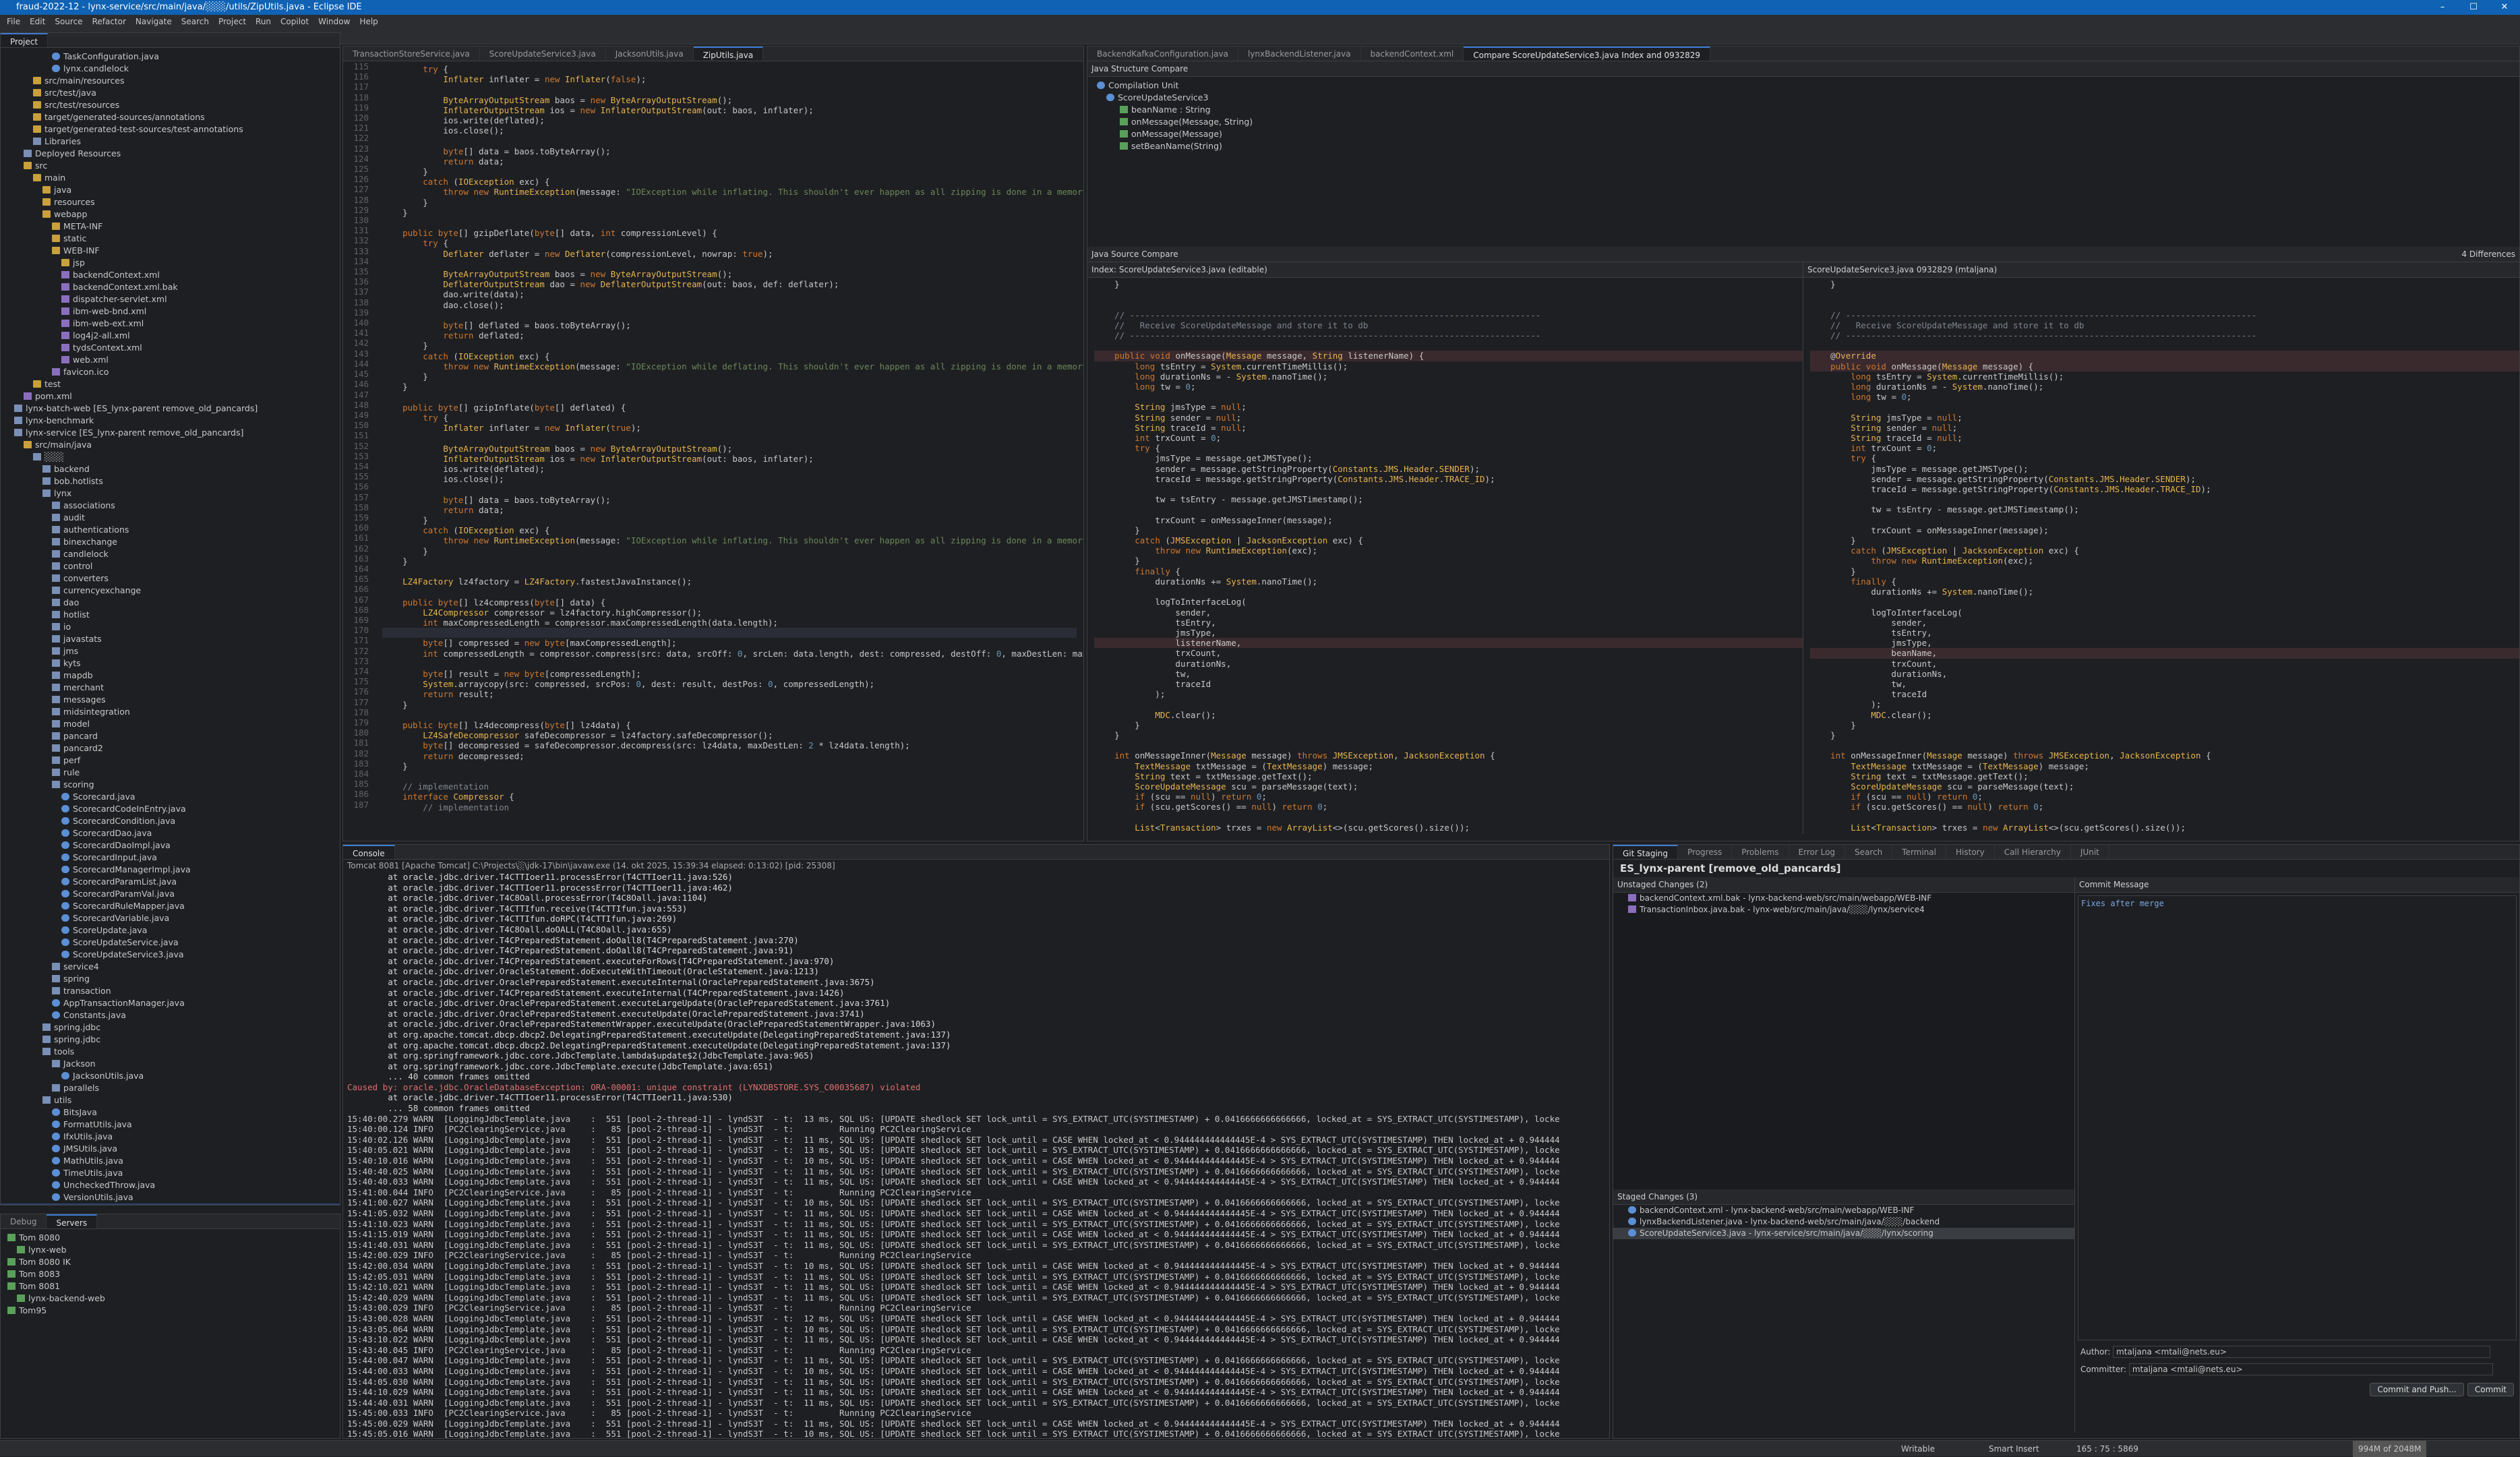  Describe the element at coordinates (728, 54) in the screenshot. I see `editor-tab: ZipUtils.java` at that location.